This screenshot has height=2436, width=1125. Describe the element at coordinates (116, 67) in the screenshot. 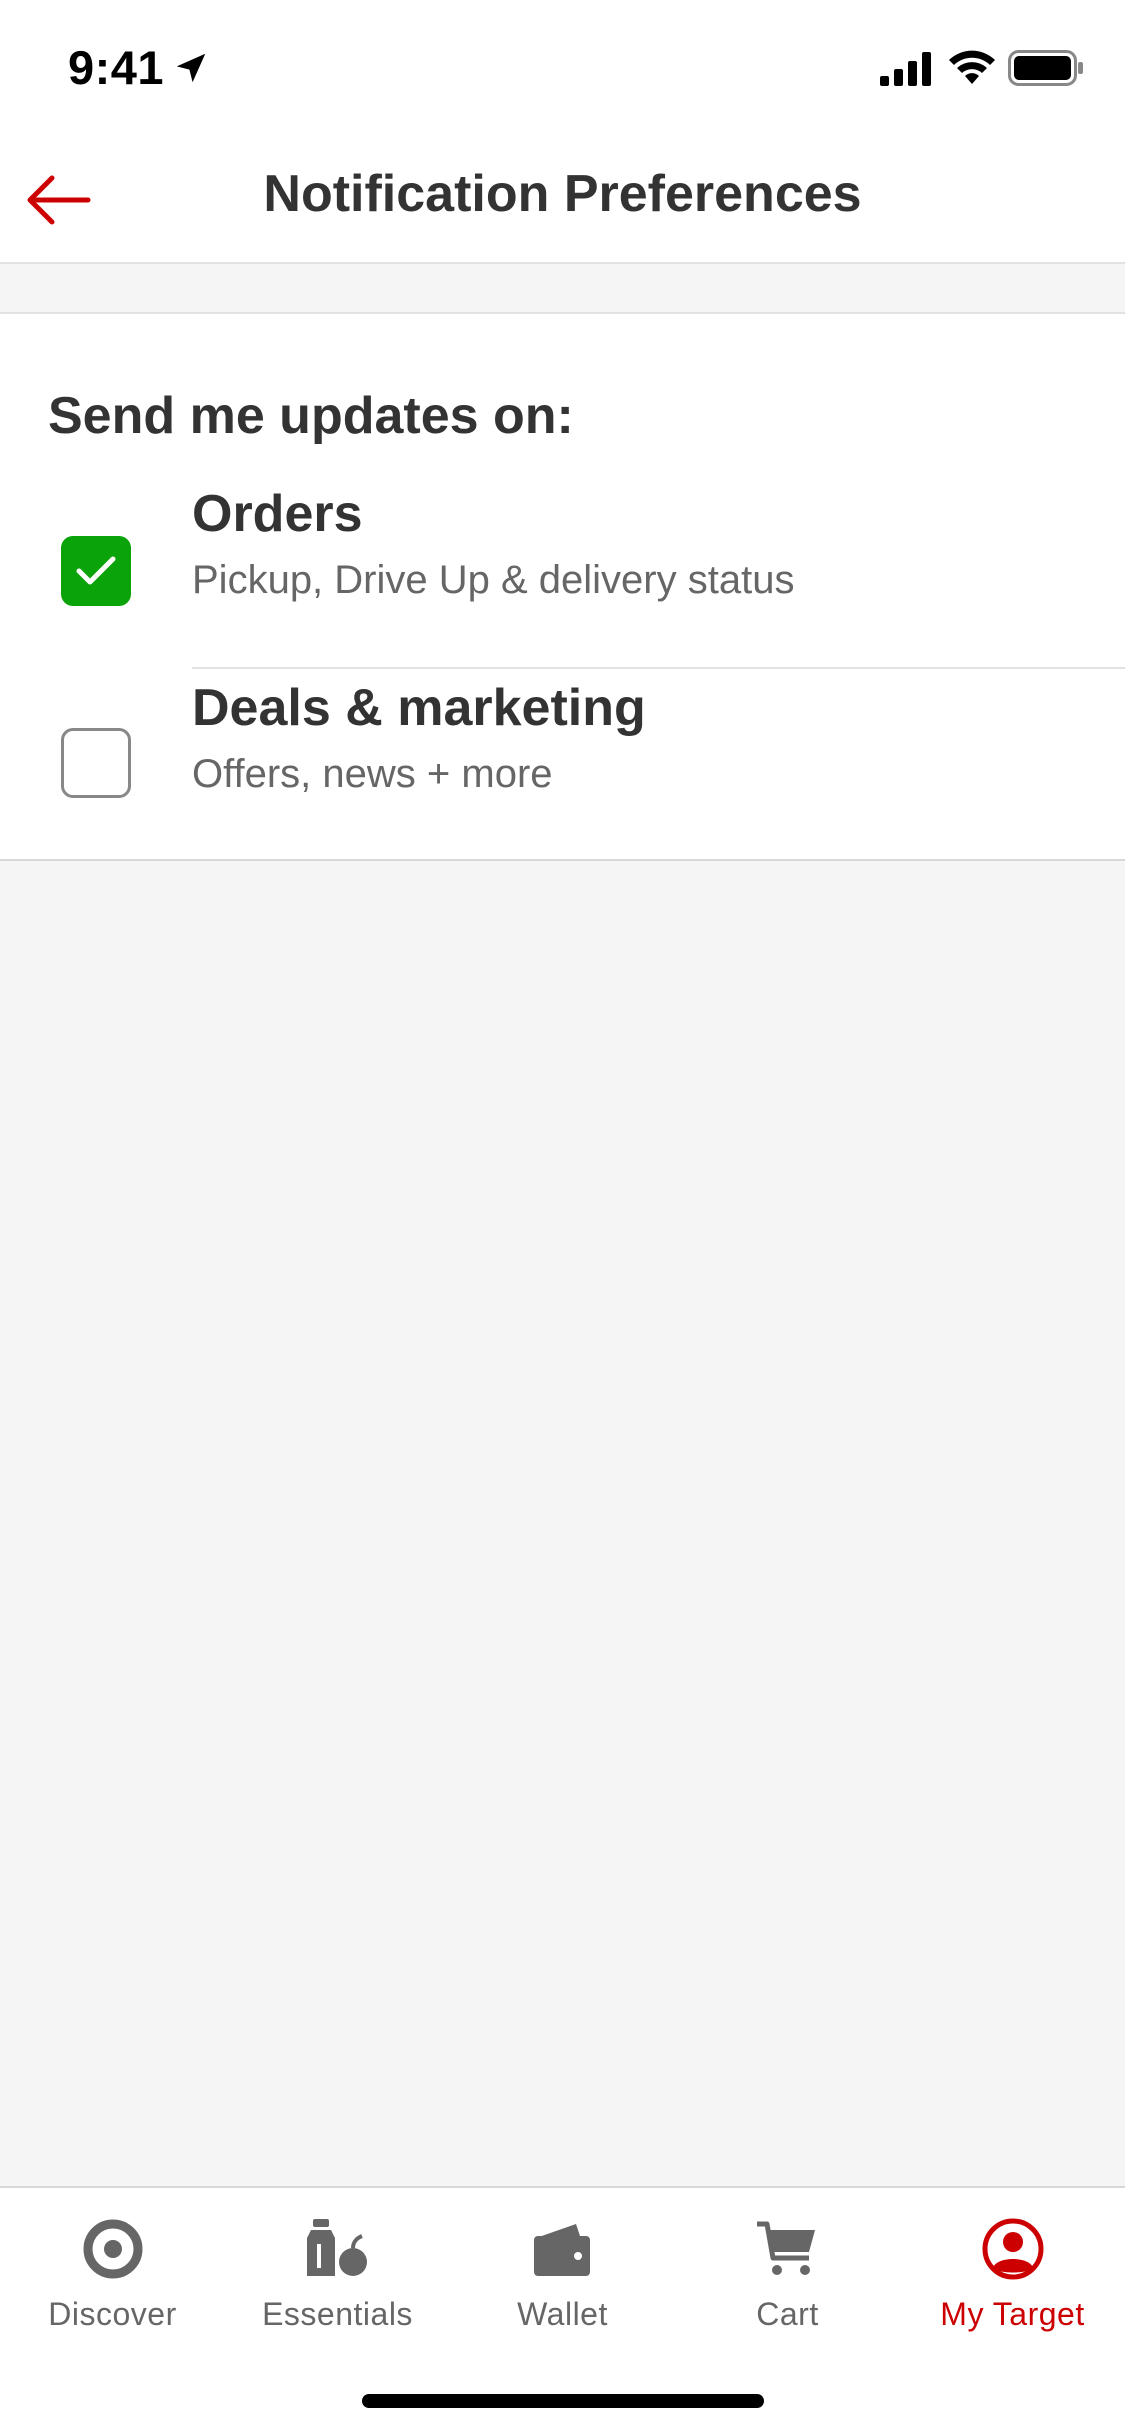

I see `status-time: 9:41` at that location.